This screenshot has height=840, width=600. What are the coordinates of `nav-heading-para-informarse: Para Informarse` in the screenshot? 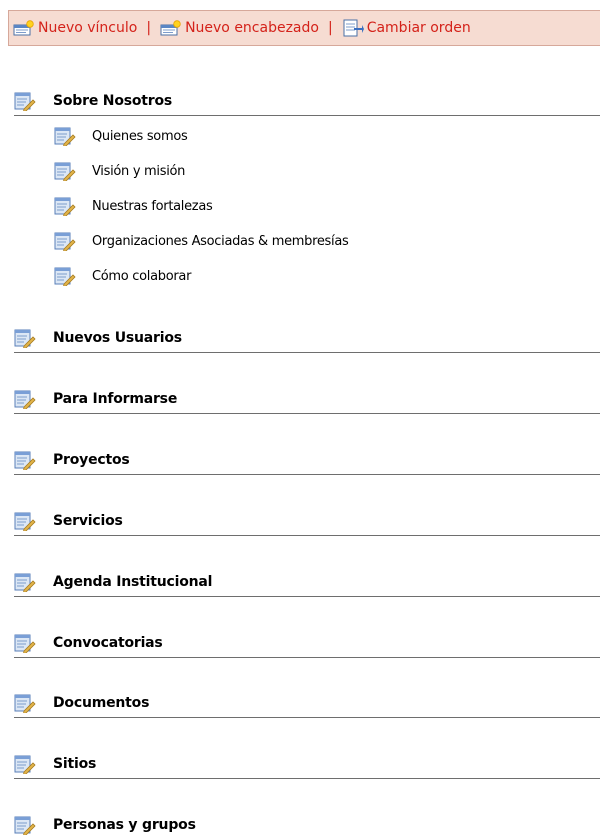 It's located at (307, 399).